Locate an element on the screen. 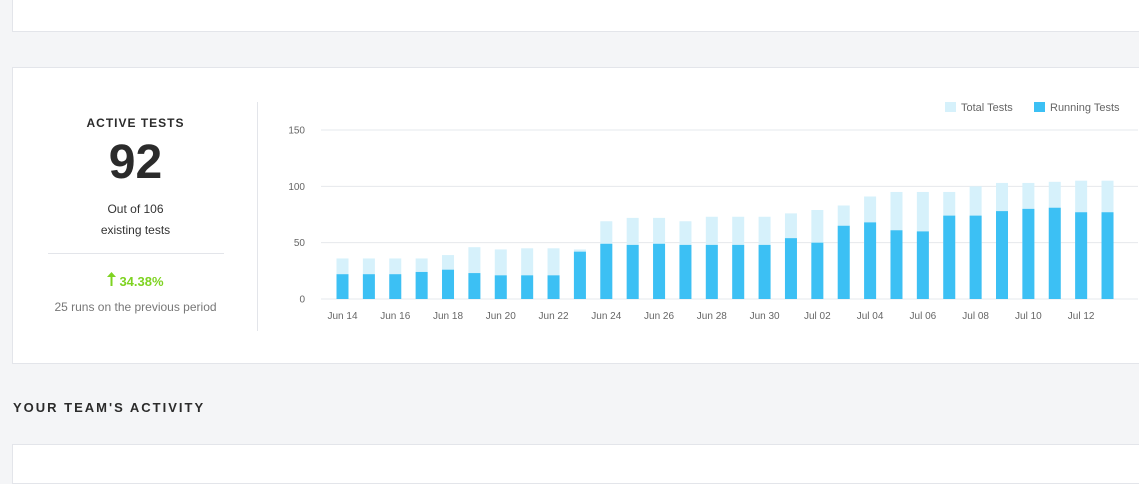  top-card is located at coordinates (575, 16).